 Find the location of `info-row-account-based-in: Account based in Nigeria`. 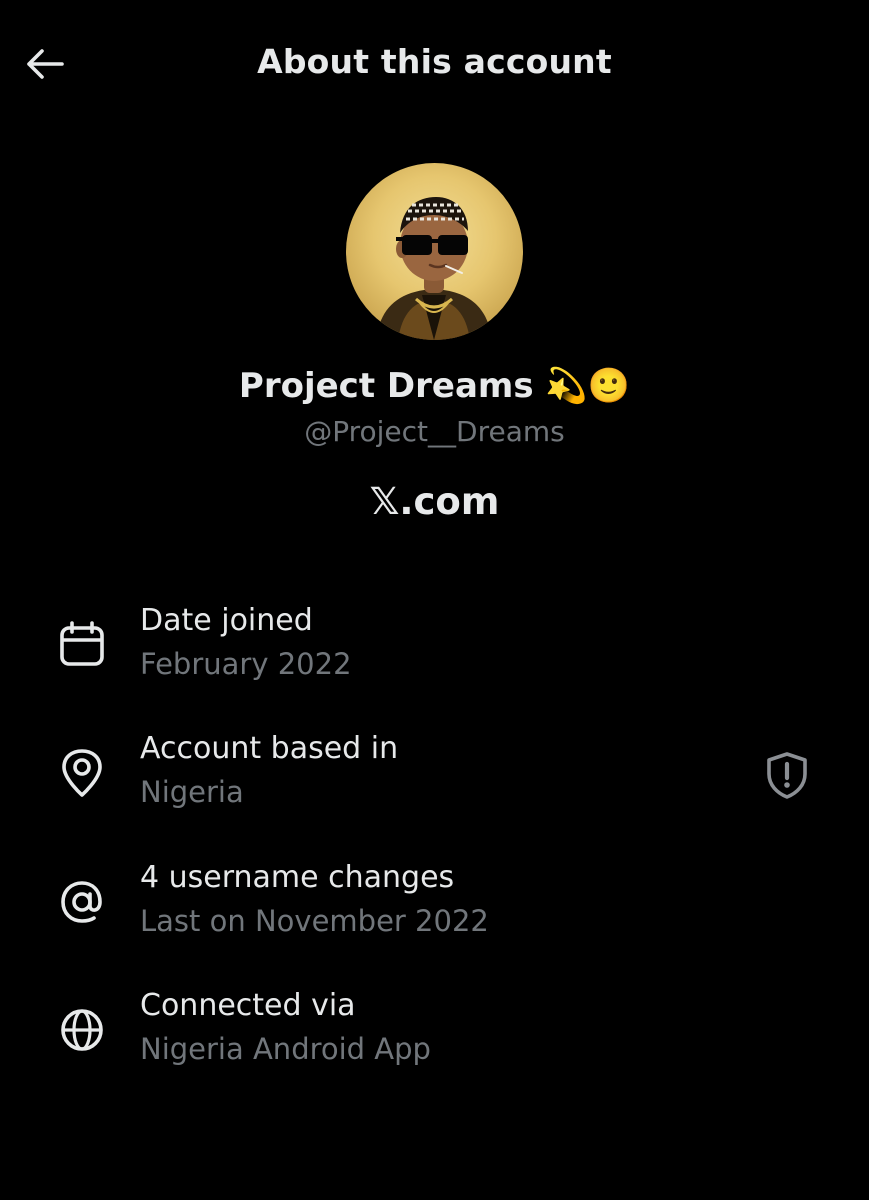

info-row-account-based-in: Account based in Nigeria is located at coordinates (434, 781).